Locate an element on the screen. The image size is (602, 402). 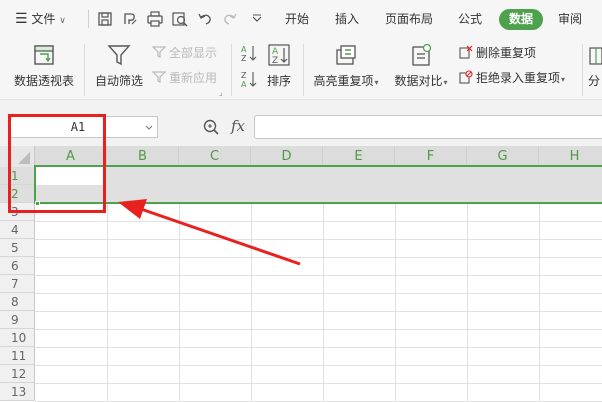
save-icon is located at coordinates (105, 19).